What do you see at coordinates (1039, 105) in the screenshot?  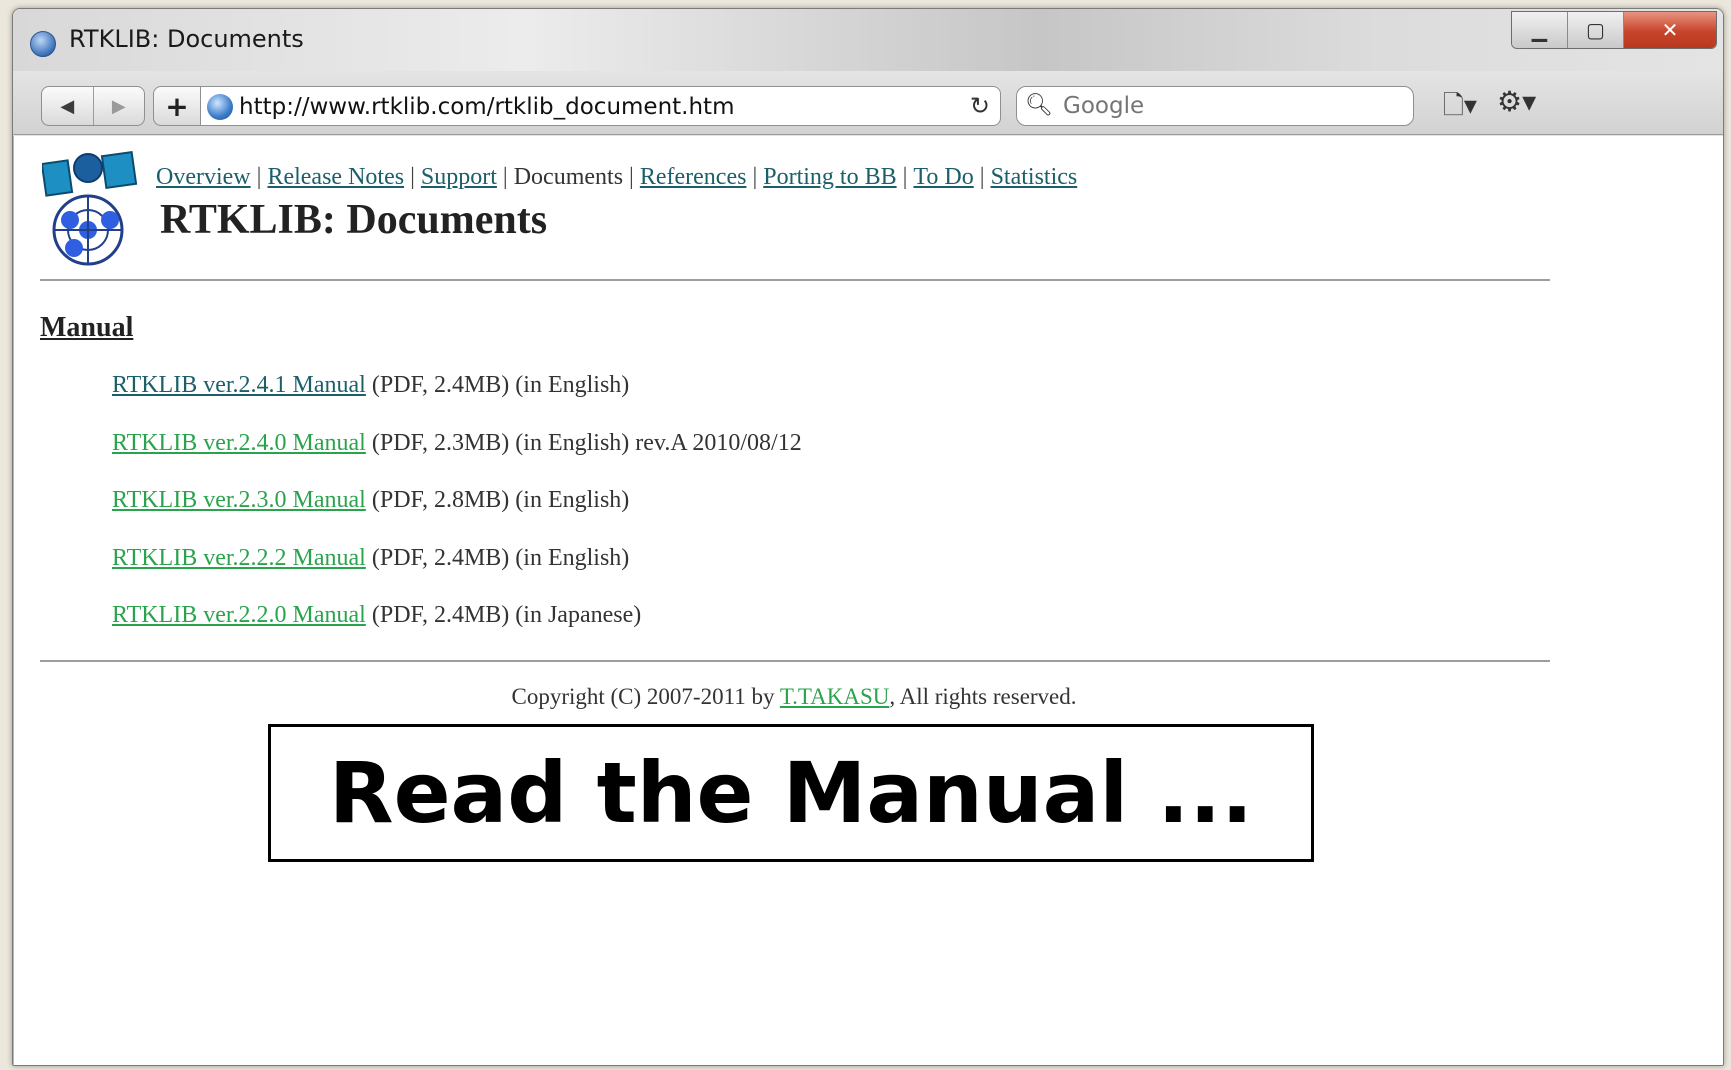 I see `search-icon: 🔍︎` at bounding box center [1039, 105].